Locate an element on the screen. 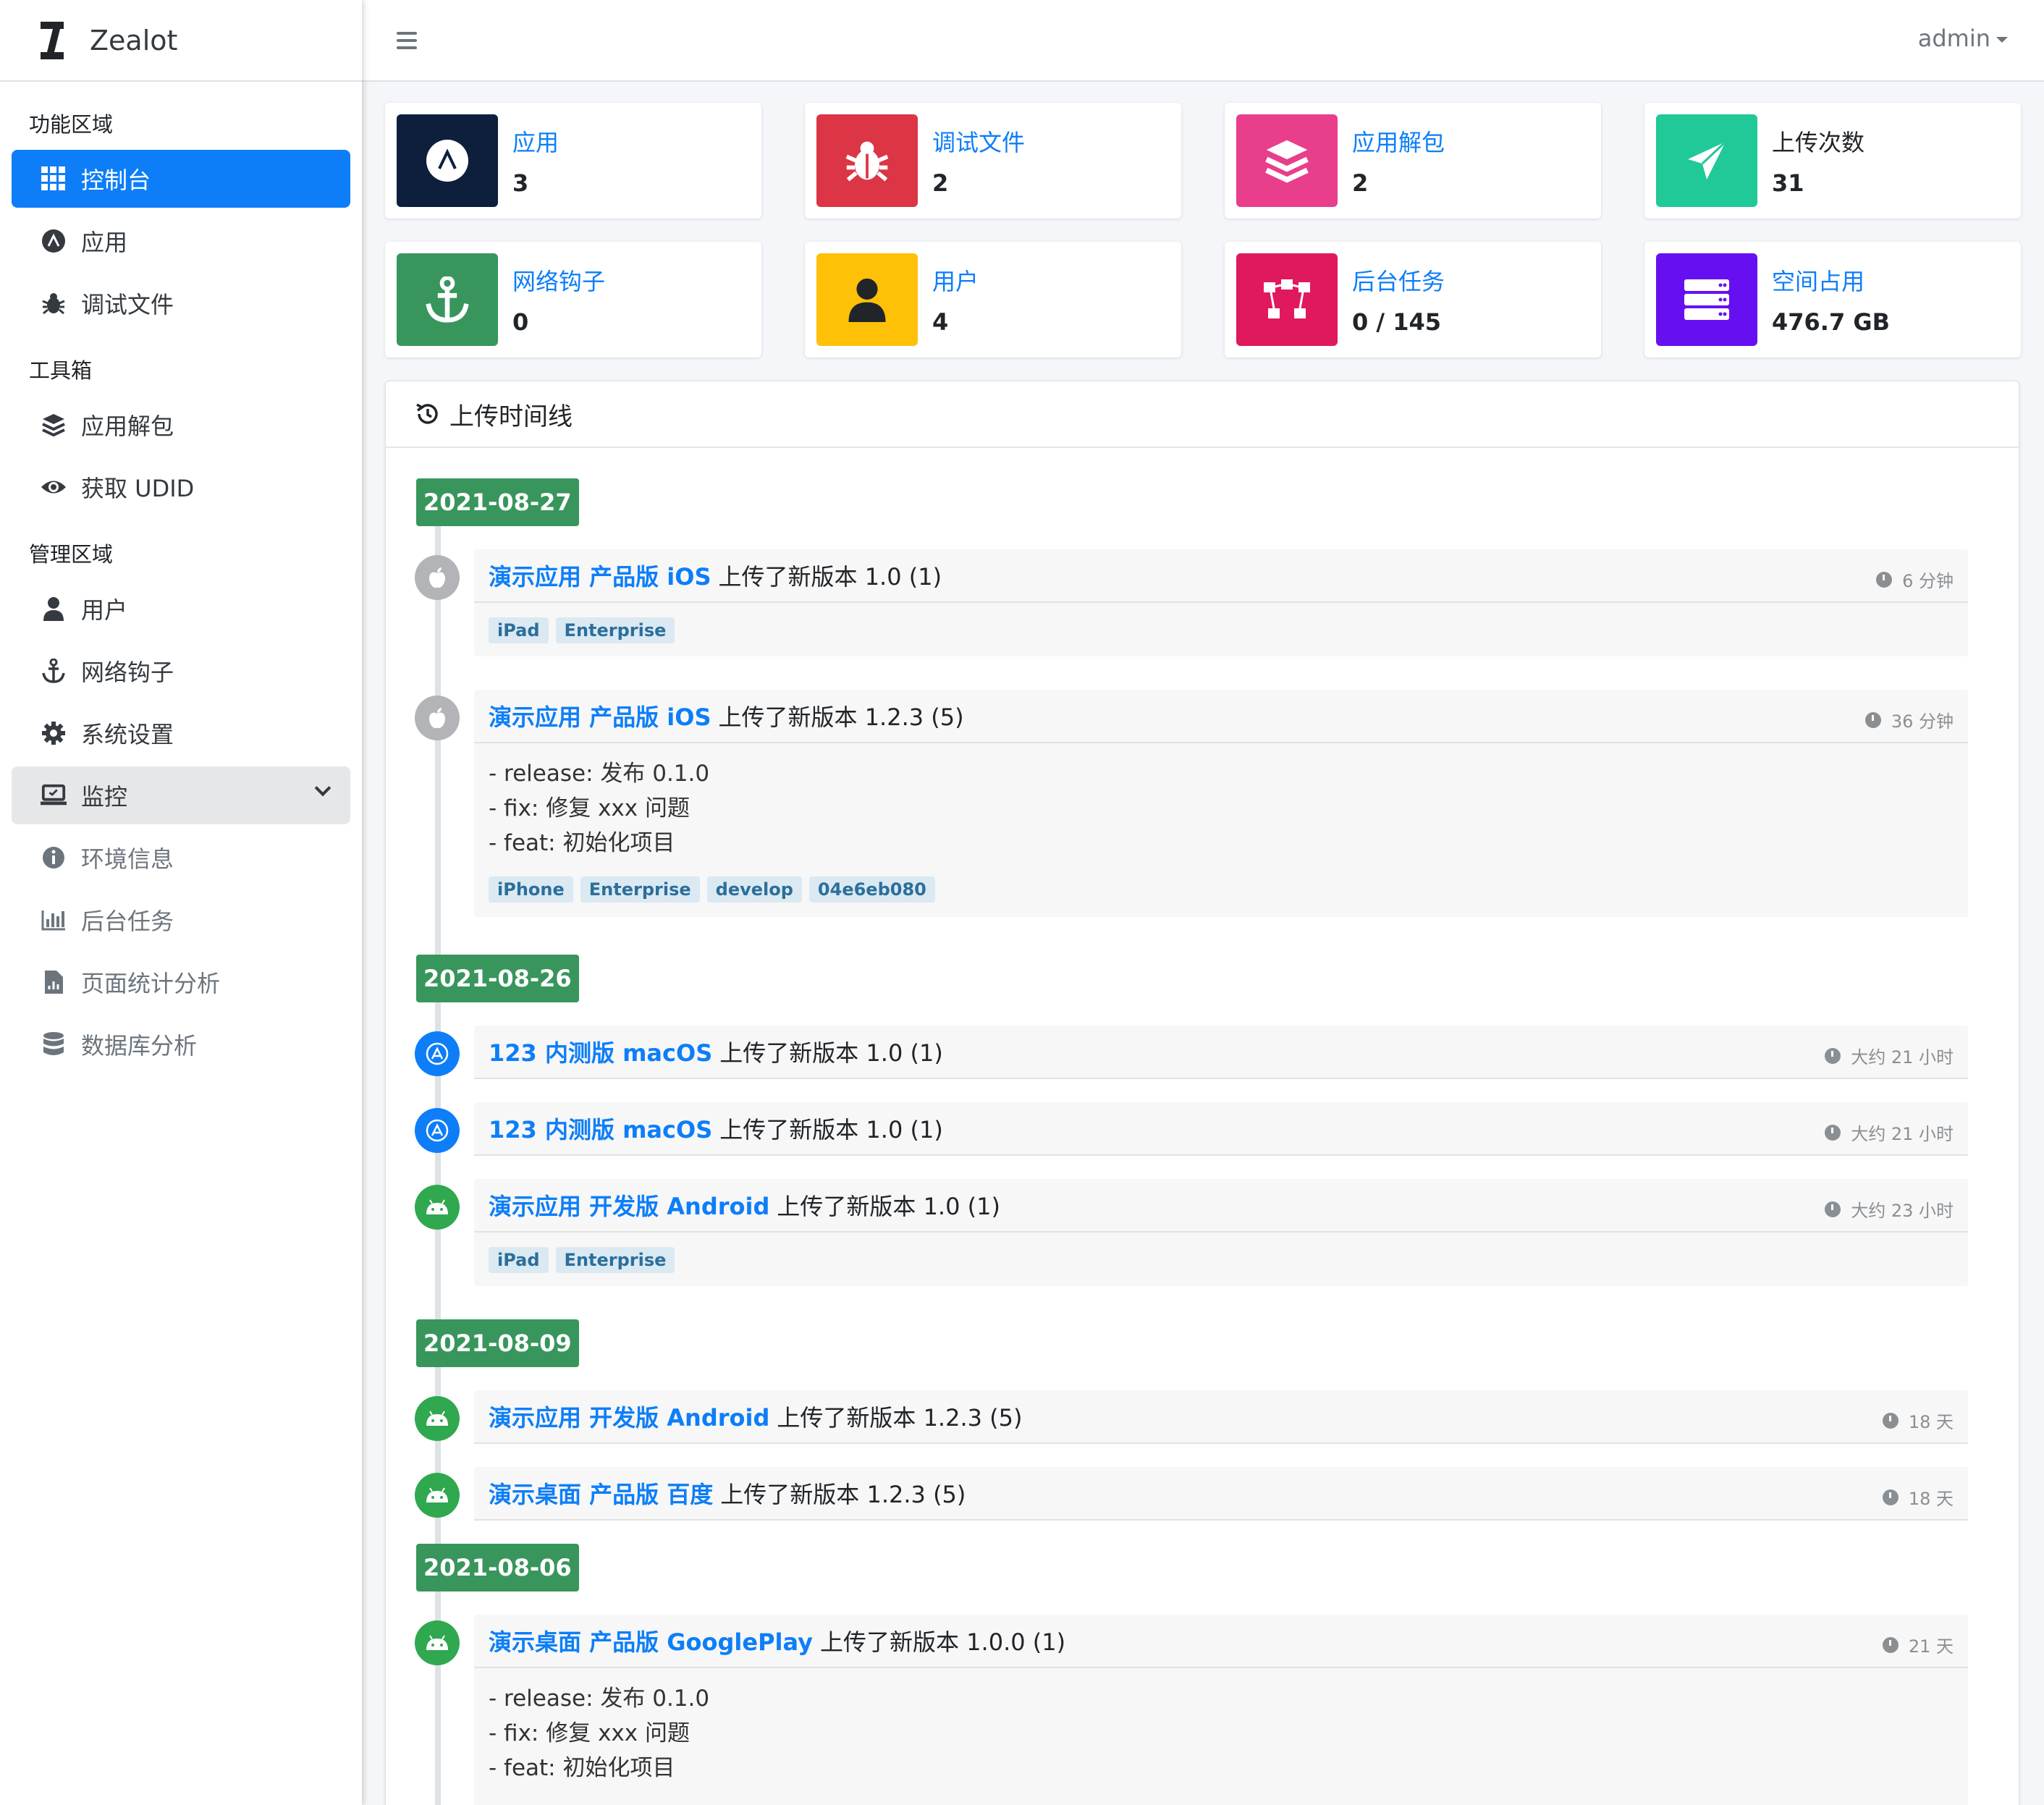  app-link: 演示桌面 产品版 GooglePlay is located at coordinates (651, 1640).